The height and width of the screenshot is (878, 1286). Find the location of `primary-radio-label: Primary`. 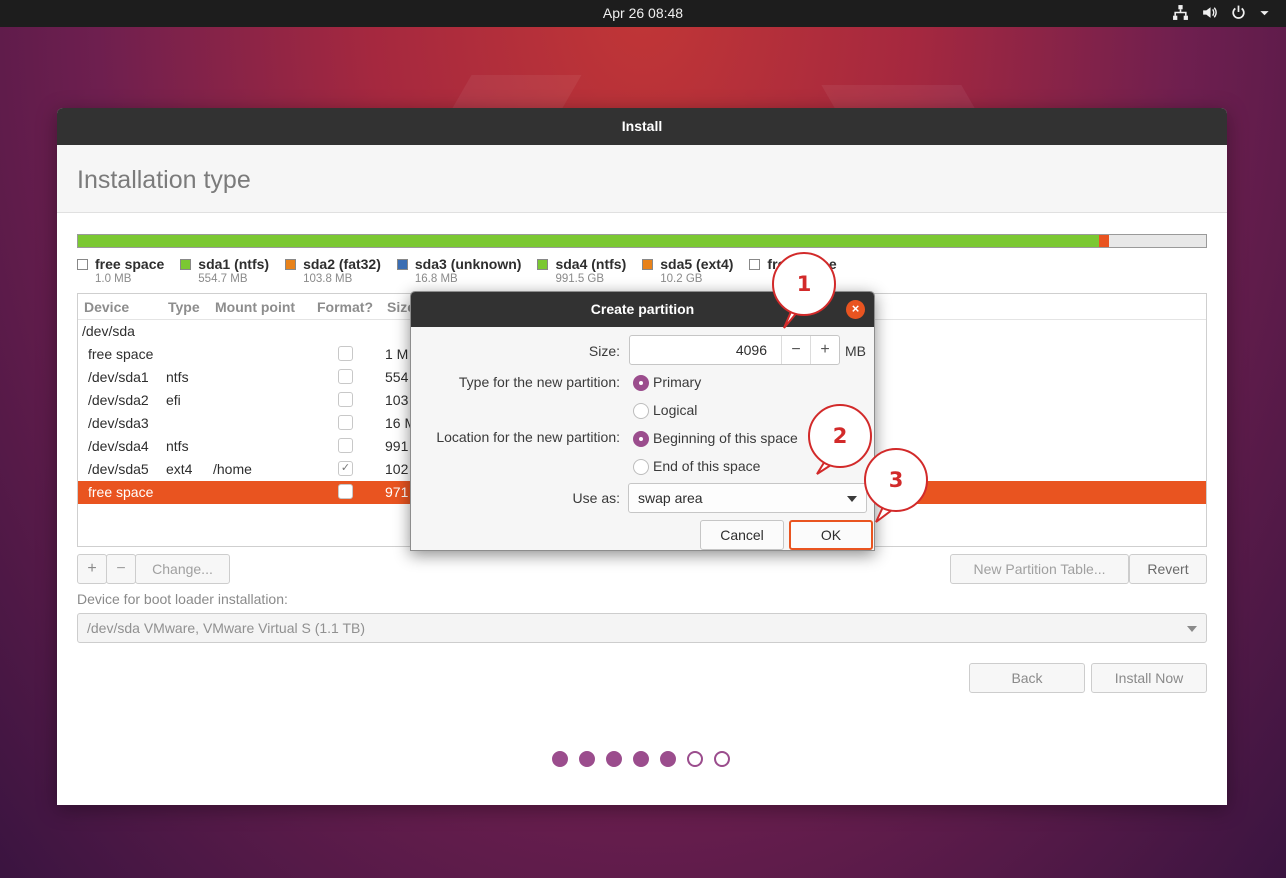

primary-radio-label: Primary is located at coordinates (677, 382).